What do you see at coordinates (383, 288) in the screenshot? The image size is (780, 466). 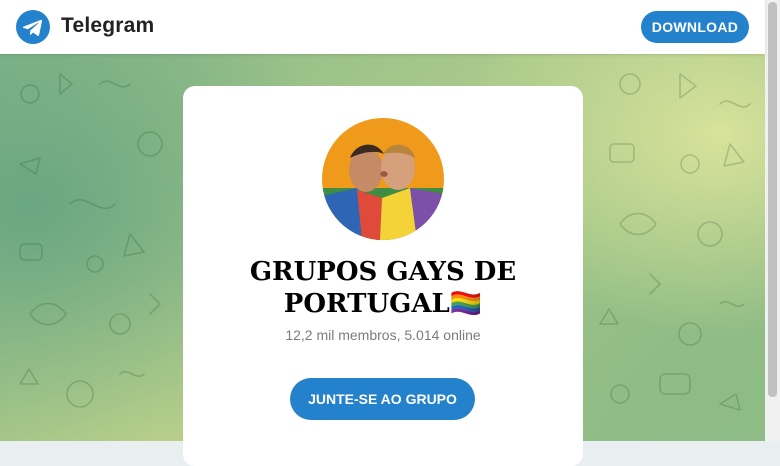 I see `group-title: GRUPOS GAYS DE PORTUGAL🏳️‍🌈` at bounding box center [383, 288].